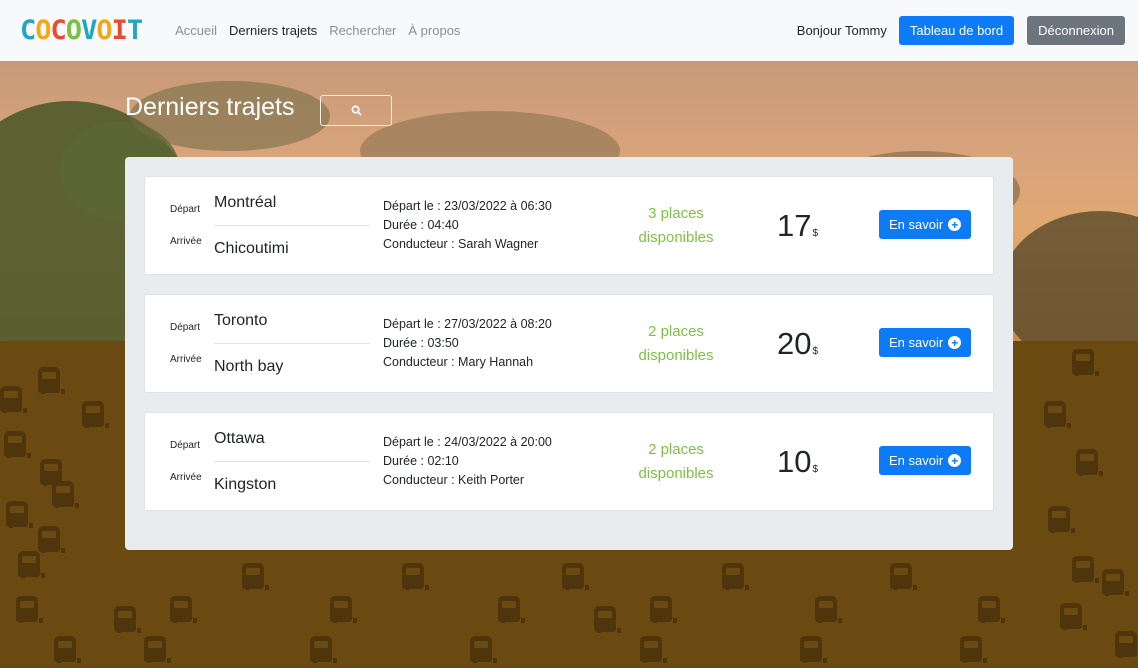 The height and width of the screenshot is (668, 1138). I want to click on price-value: 20, so click(794, 343).